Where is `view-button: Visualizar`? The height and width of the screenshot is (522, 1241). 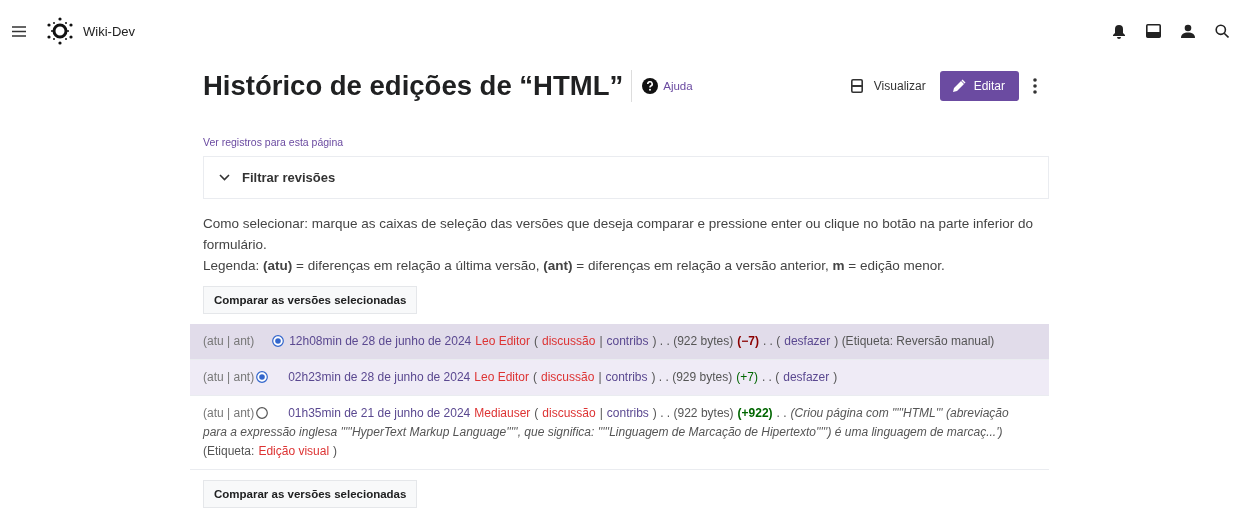
view-button: Visualizar is located at coordinates (888, 86).